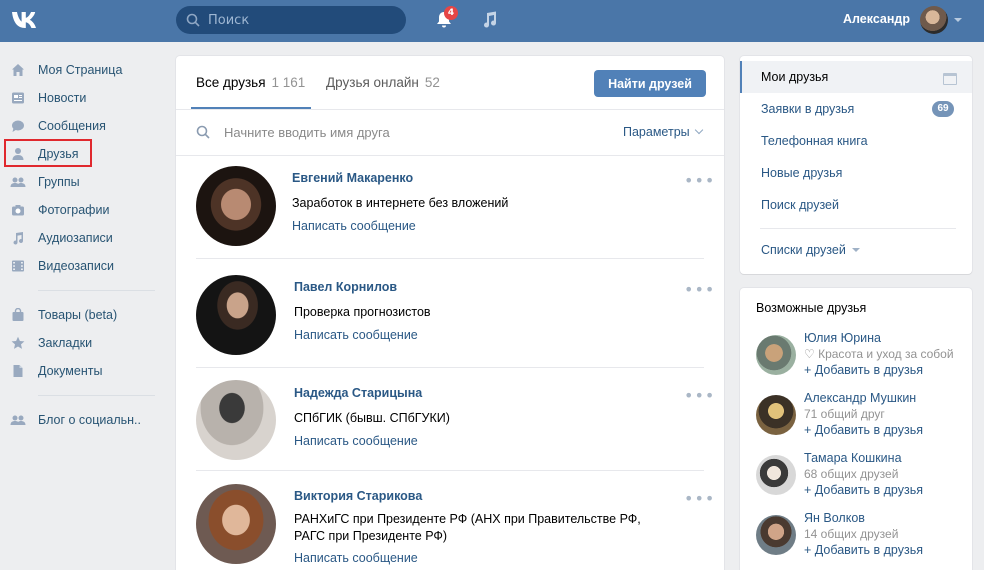 This screenshot has height=570, width=984. Describe the element at coordinates (82, 98) in the screenshot. I see `sidebar-item-news: Новости` at that location.